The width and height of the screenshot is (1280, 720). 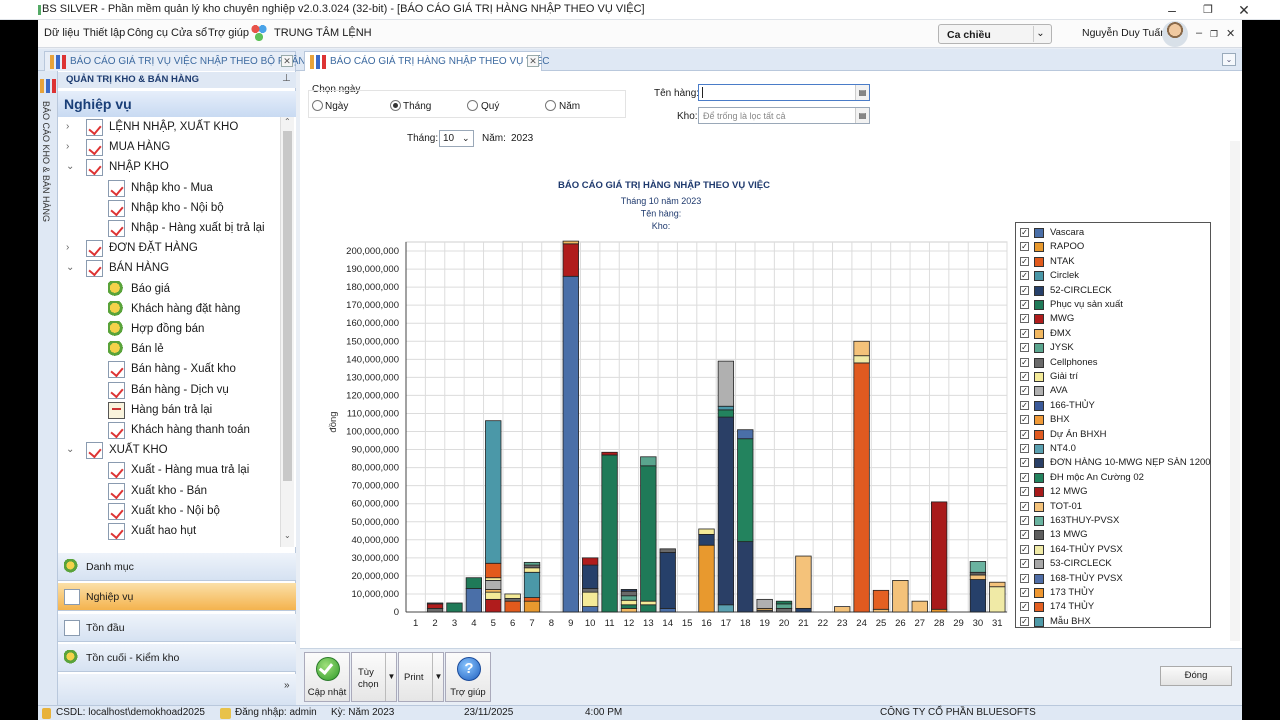 What do you see at coordinates (784, 115) in the screenshot?
I see `warehouse-input: Để trống là lọc tất cả ▤` at bounding box center [784, 115].